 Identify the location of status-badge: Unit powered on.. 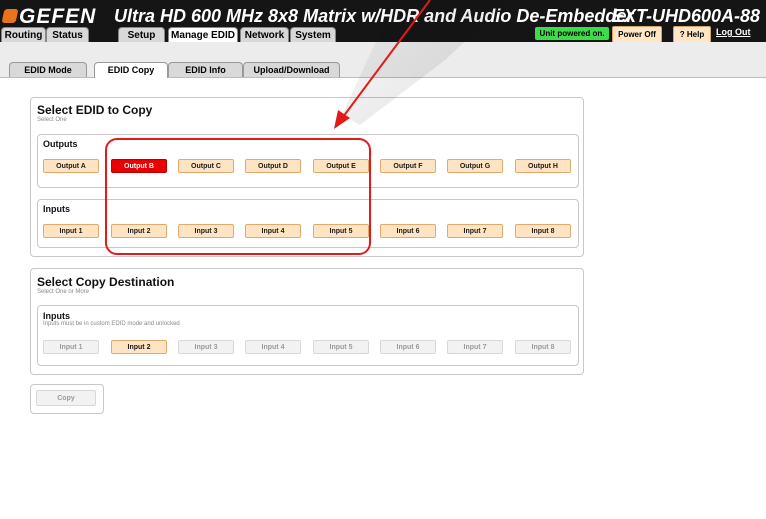
(572, 33).